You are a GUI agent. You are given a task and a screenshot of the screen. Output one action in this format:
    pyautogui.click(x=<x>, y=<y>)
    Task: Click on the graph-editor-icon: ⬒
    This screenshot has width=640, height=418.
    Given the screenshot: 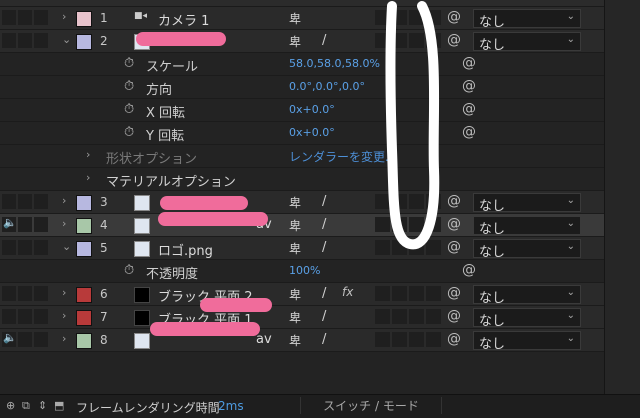 What is the action you would take?
    pyautogui.click(x=59, y=405)
    